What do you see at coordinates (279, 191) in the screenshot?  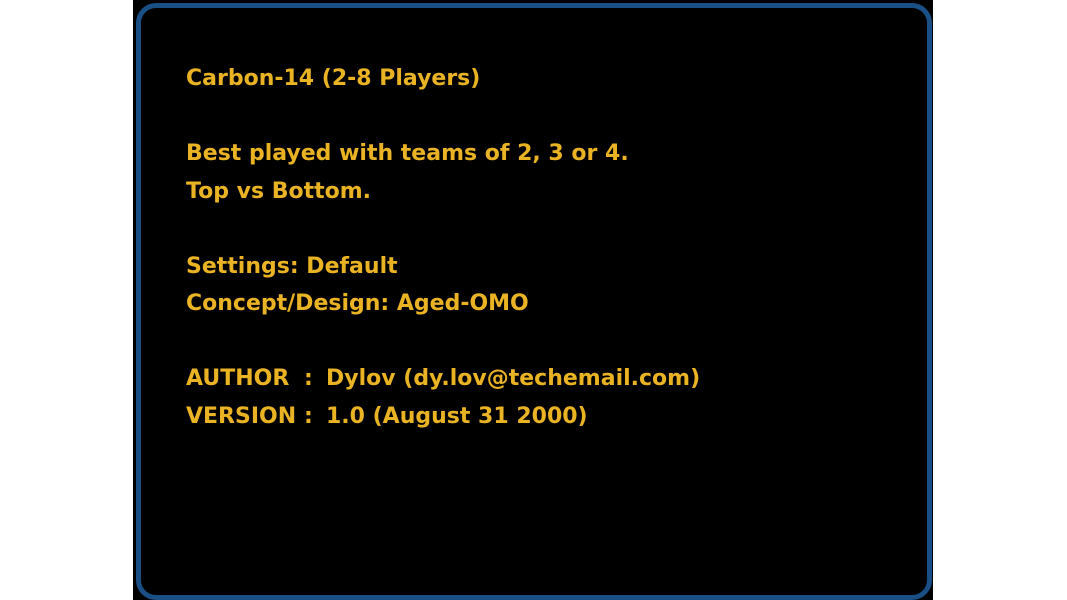 I see `description-line-2: Top vs Bottom.` at bounding box center [279, 191].